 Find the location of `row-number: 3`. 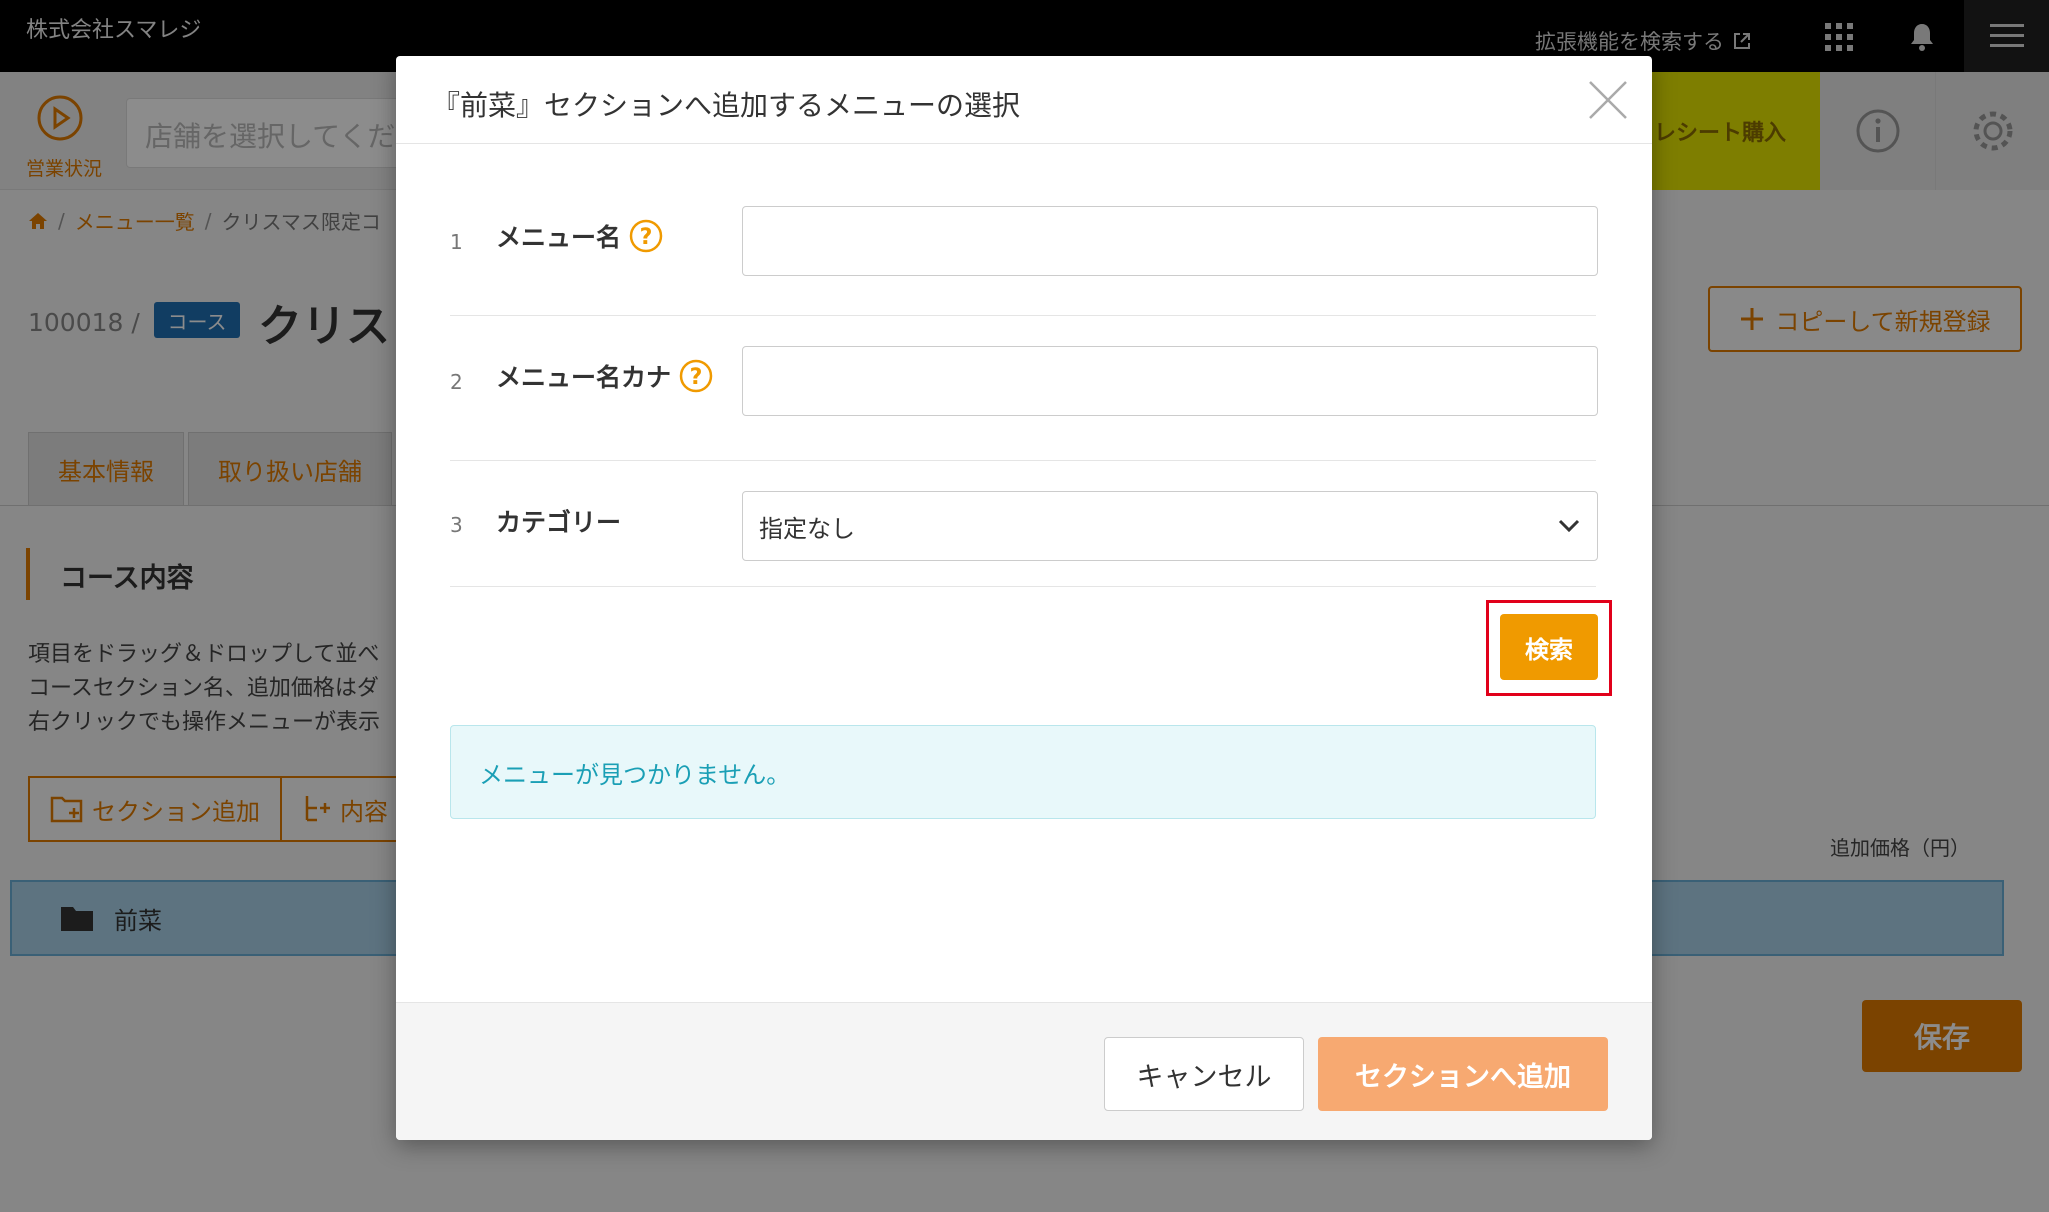

row-number: 3 is located at coordinates (456, 525).